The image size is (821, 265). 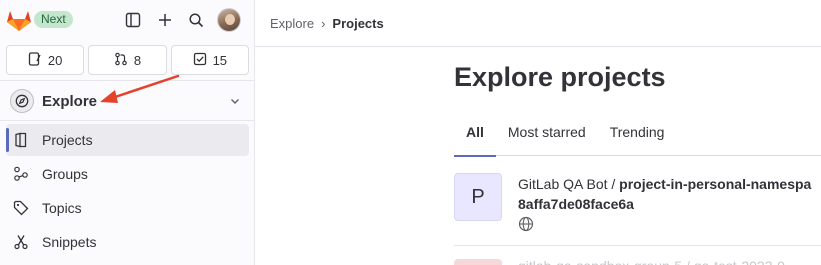 I want to click on sidebar-item-groups: Groups, so click(x=127, y=174).